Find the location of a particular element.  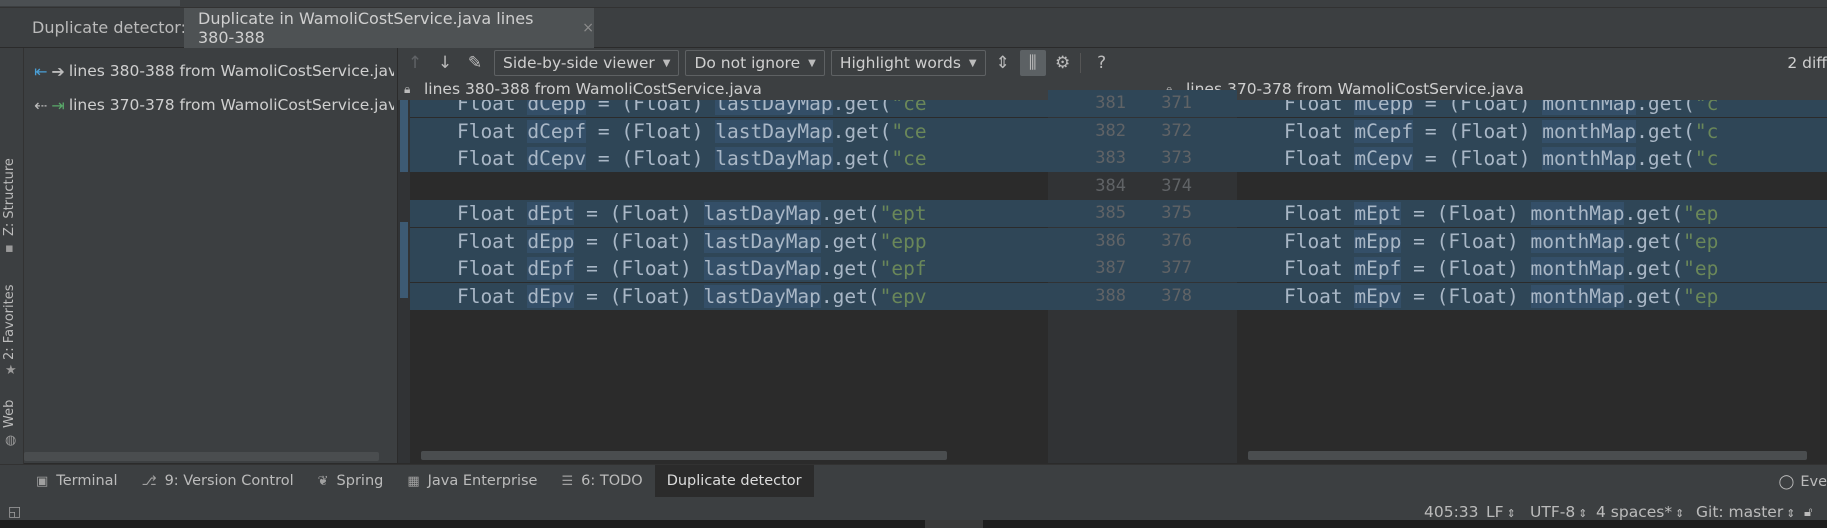

tab-java-enterprise: ▦ Java Enterprise is located at coordinates (472, 481).